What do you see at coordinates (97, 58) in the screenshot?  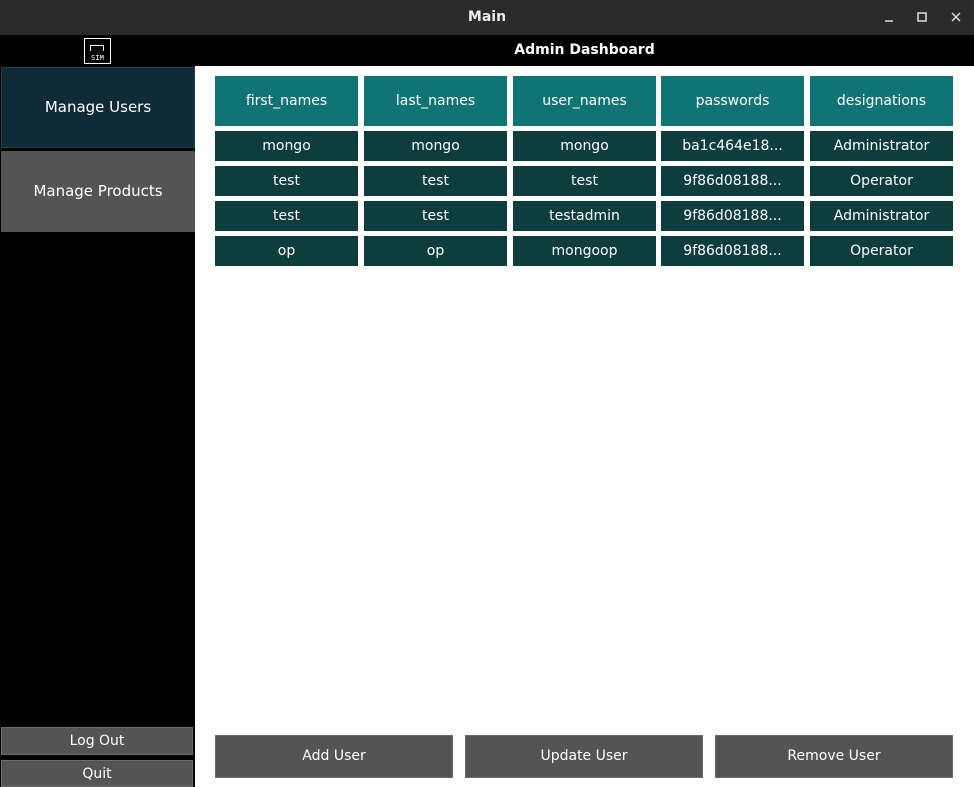 I see `logo-text: SIM` at bounding box center [97, 58].